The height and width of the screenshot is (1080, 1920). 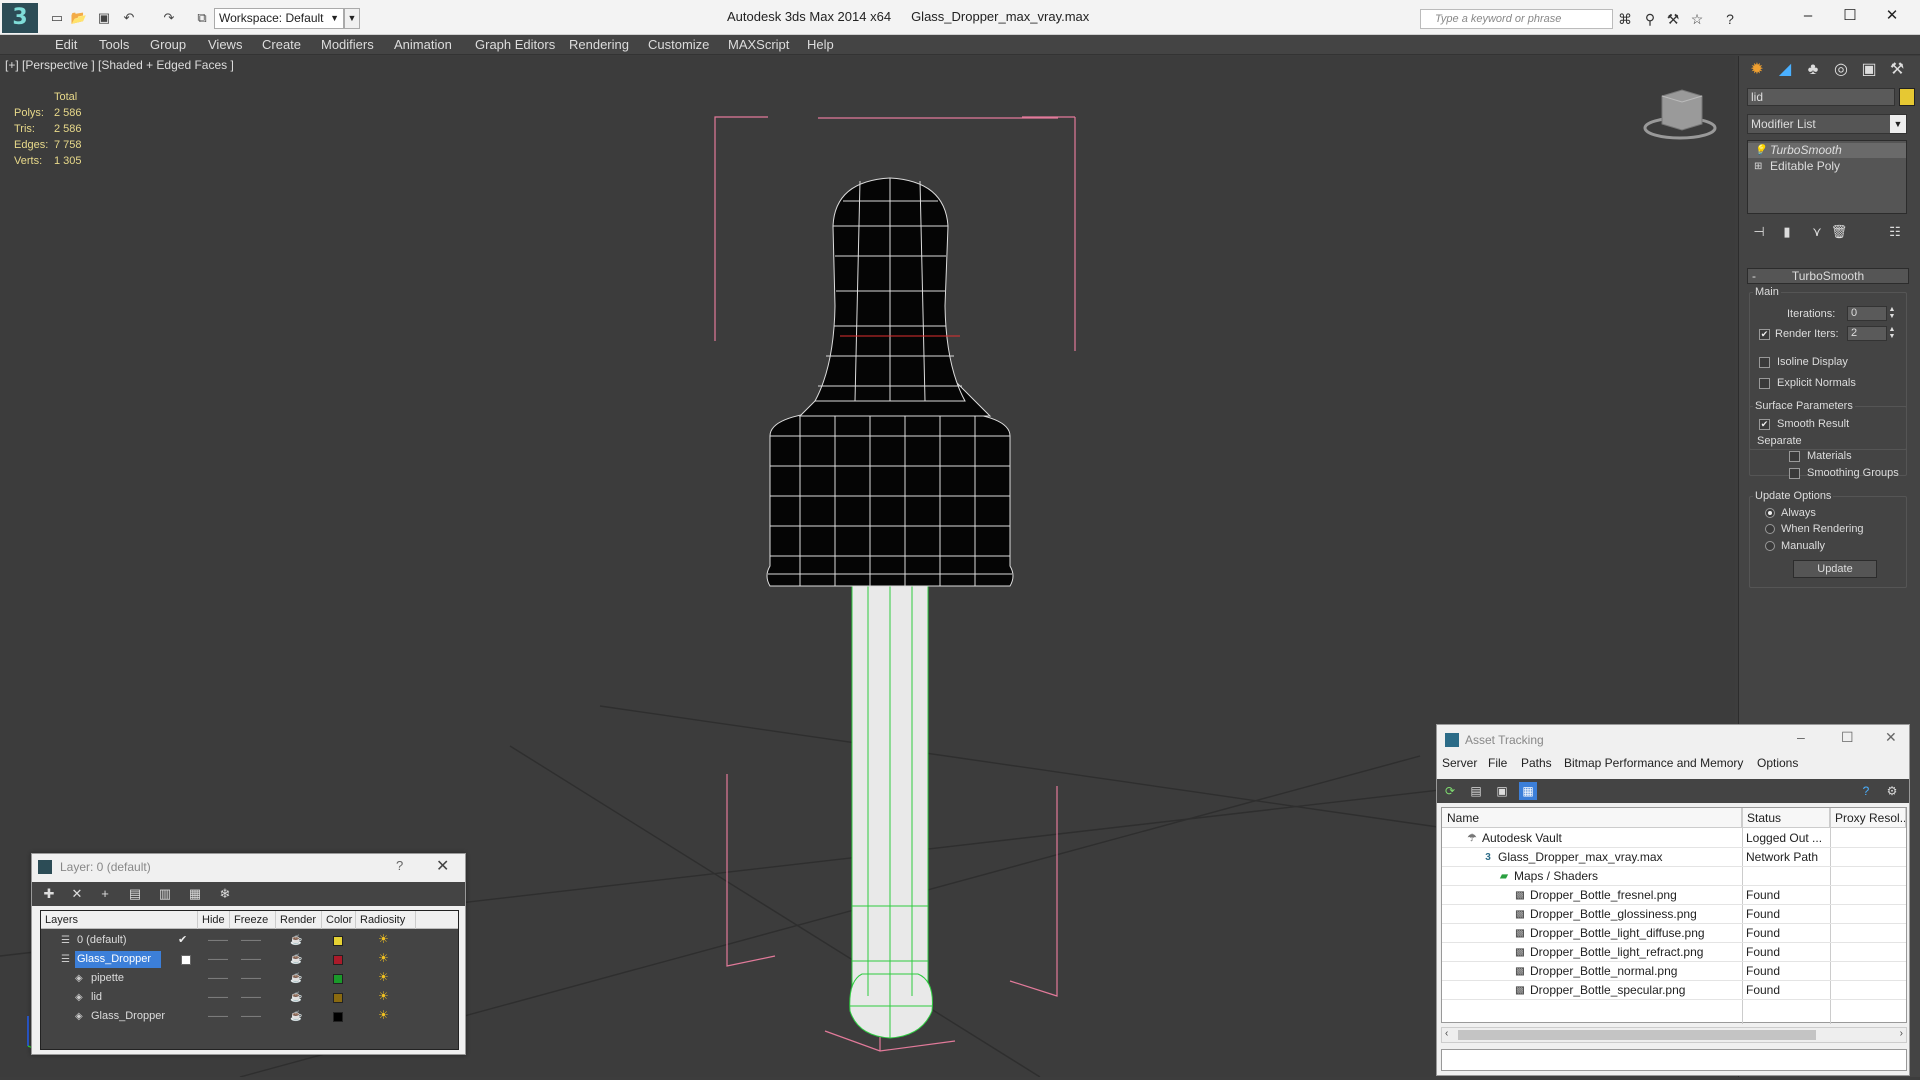 What do you see at coordinates (352, 18) in the screenshot?
I see `workspace-menu-button: ▼` at bounding box center [352, 18].